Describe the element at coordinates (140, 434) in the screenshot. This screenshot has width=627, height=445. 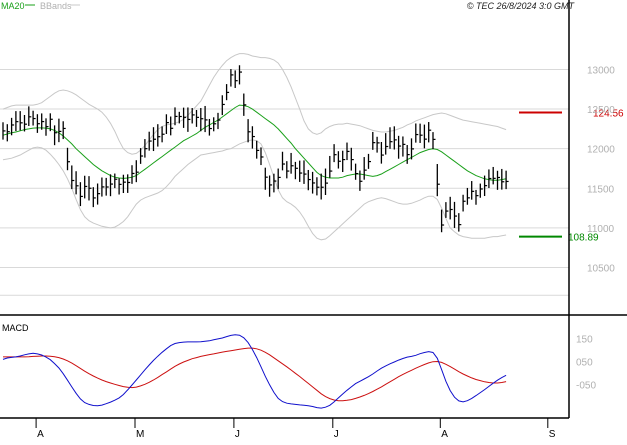
I see `time-tick-label: M` at that location.